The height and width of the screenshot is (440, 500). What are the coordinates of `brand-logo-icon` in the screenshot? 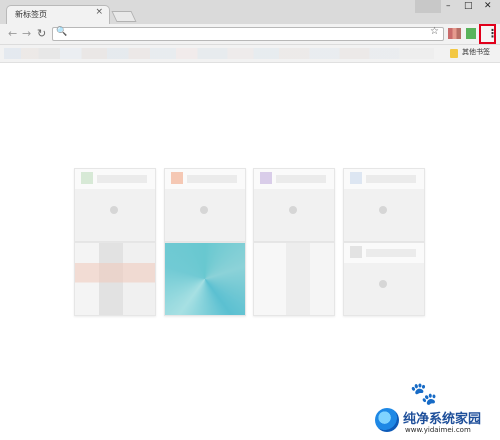 It's located at (387, 420).